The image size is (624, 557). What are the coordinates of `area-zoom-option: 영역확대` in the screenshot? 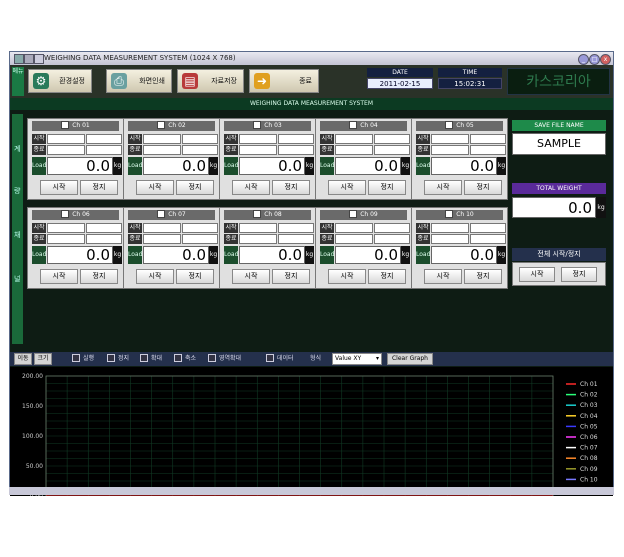 It's located at (224, 358).